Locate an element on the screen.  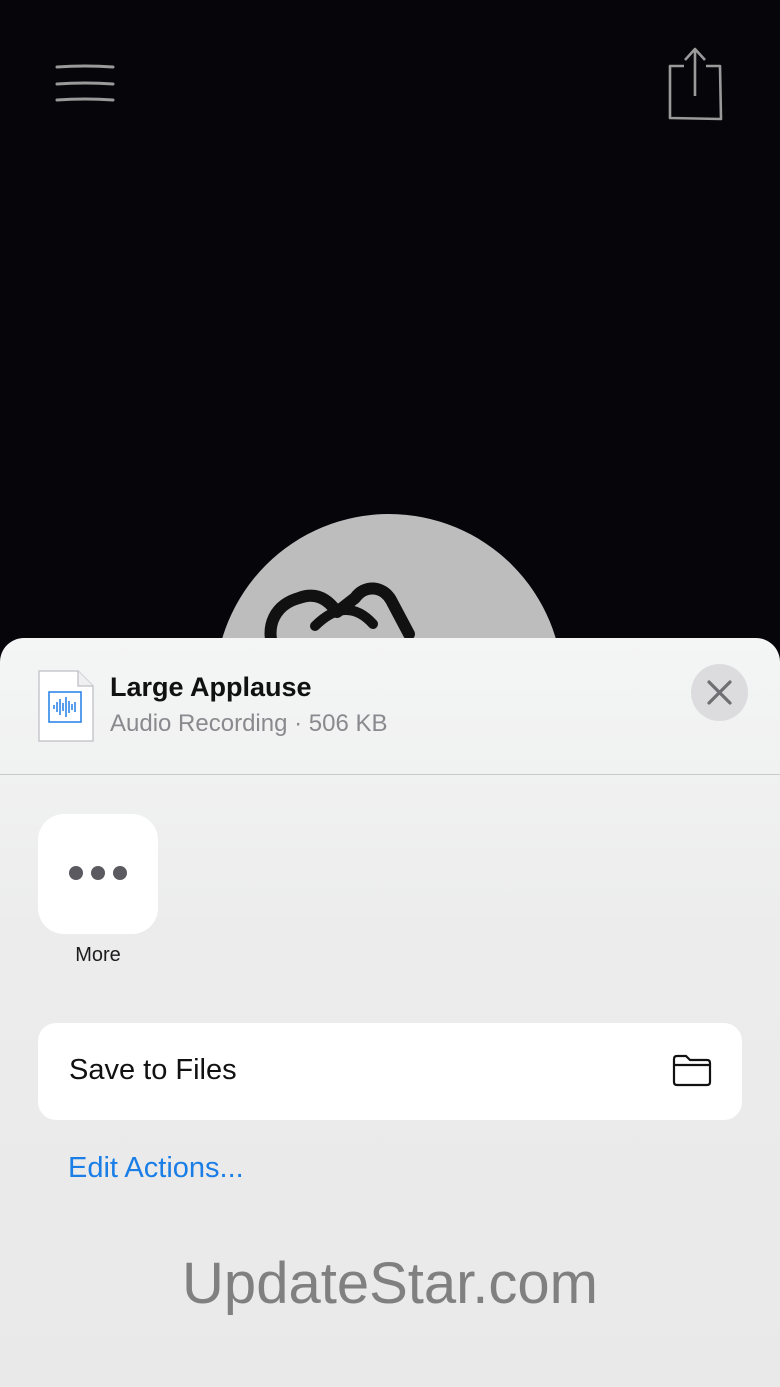
more-tile is located at coordinates (98, 874).